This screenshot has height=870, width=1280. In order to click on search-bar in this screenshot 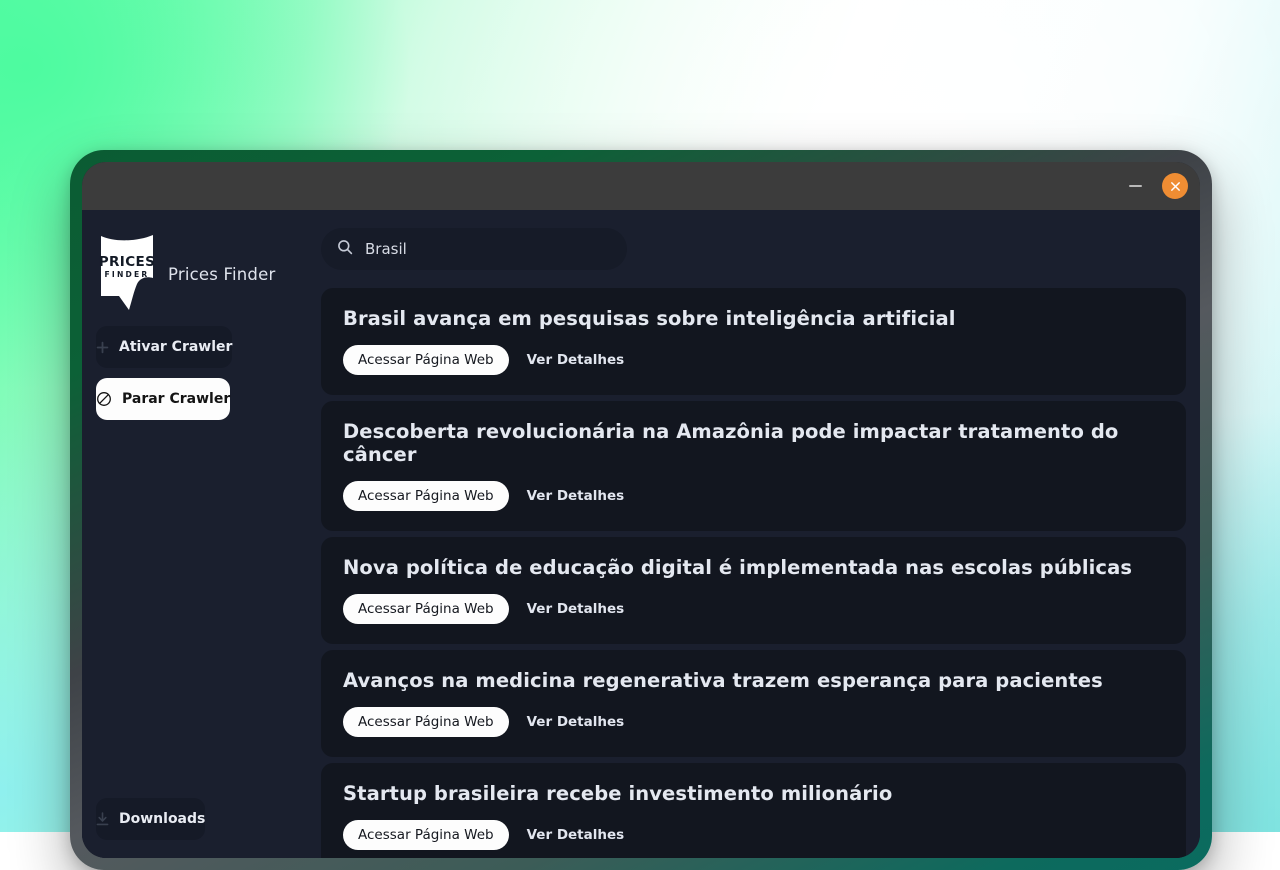, I will do `click(474, 249)`.